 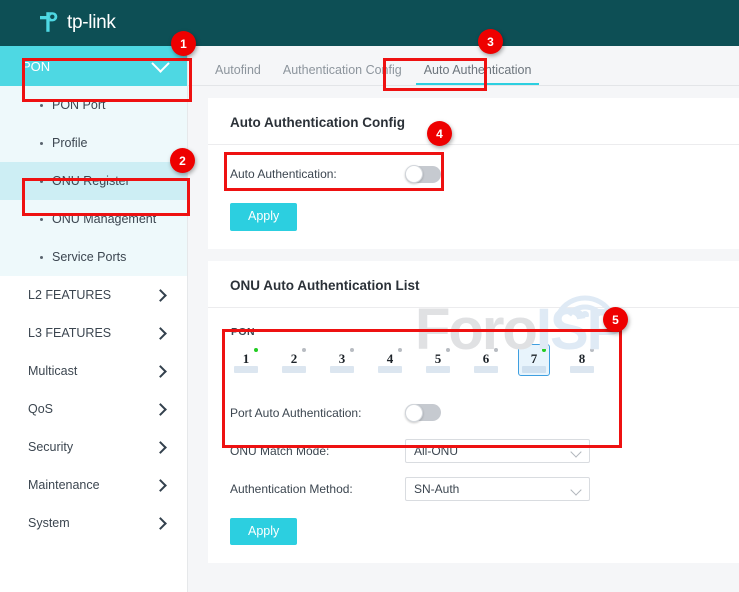 What do you see at coordinates (93, 447) in the screenshot?
I see `sidebar-item-security: Security` at bounding box center [93, 447].